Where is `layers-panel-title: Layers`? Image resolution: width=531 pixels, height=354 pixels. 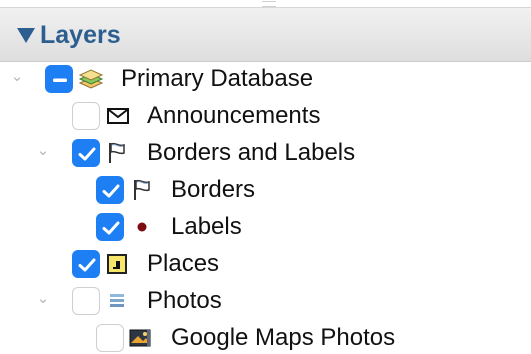 layers-panel-title: Layers is located at coordinates (80, 35).